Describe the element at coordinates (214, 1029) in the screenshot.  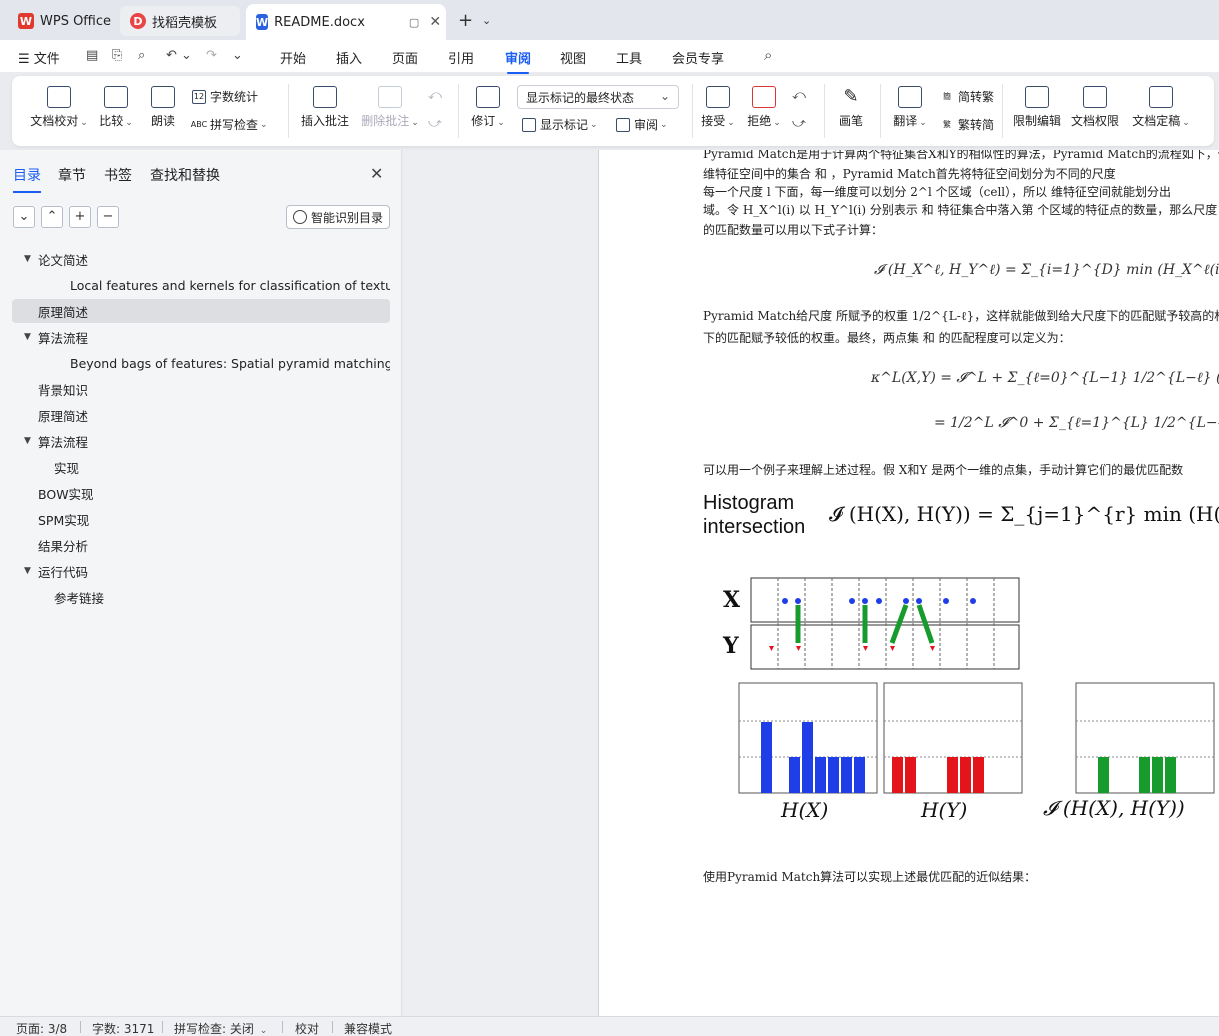
I see `spell-check-status-label: 拼写检查: 关闭` at that location.